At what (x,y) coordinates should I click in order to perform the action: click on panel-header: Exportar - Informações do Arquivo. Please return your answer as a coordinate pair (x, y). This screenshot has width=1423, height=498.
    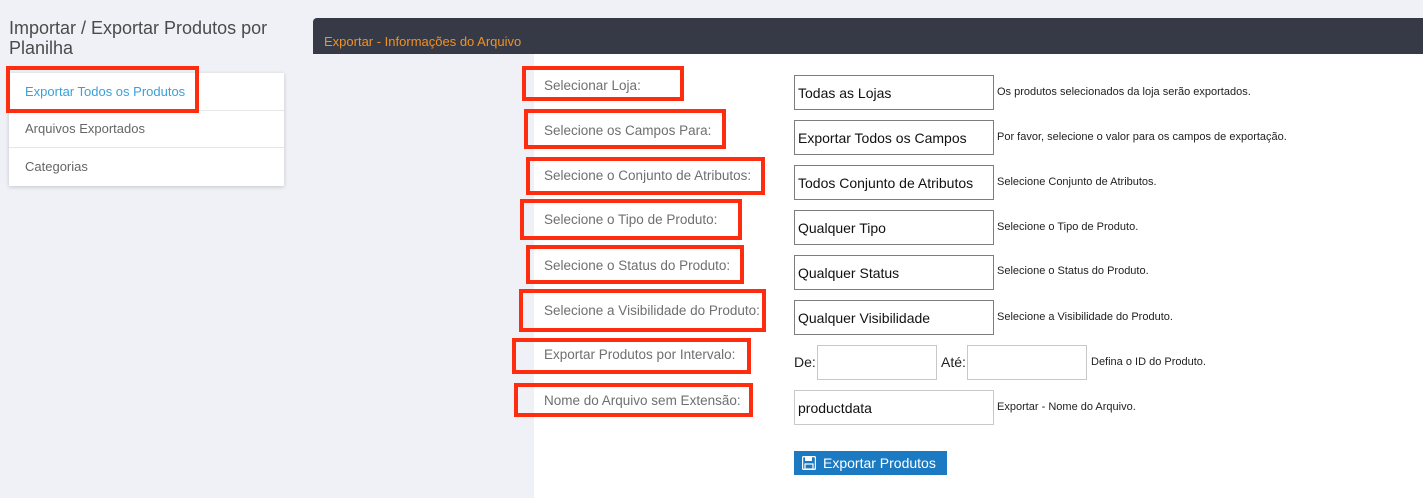
    Looking at the image, I should click on (868, 36).